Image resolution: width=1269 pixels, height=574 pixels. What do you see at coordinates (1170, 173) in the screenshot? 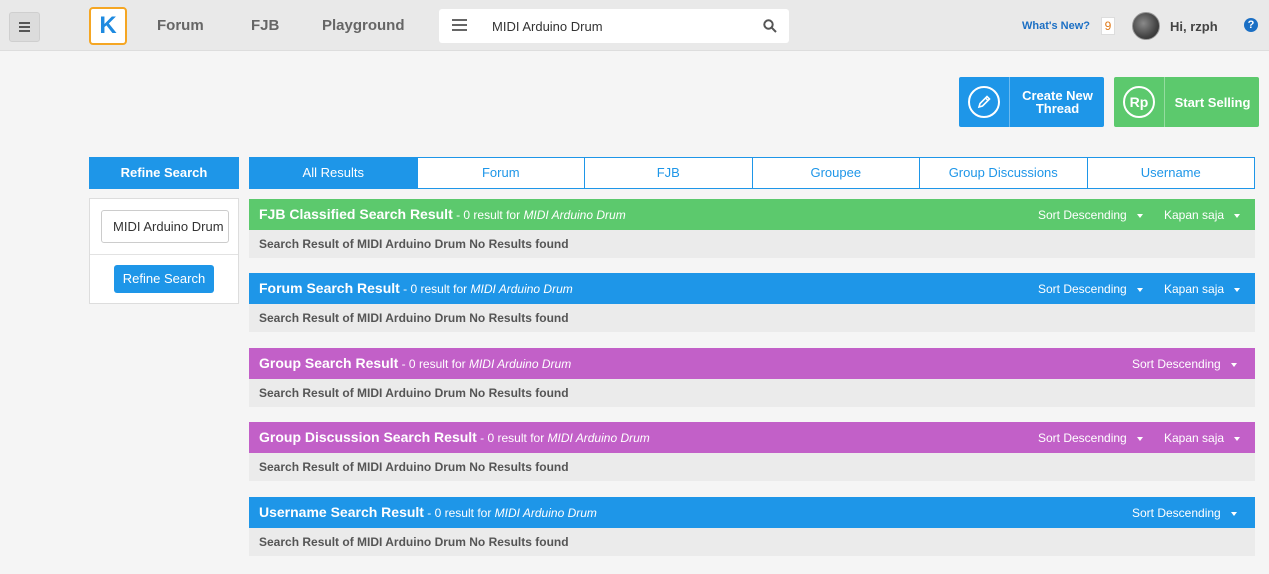
I see `tab-username: Username` at bounding box center [1170, 173].